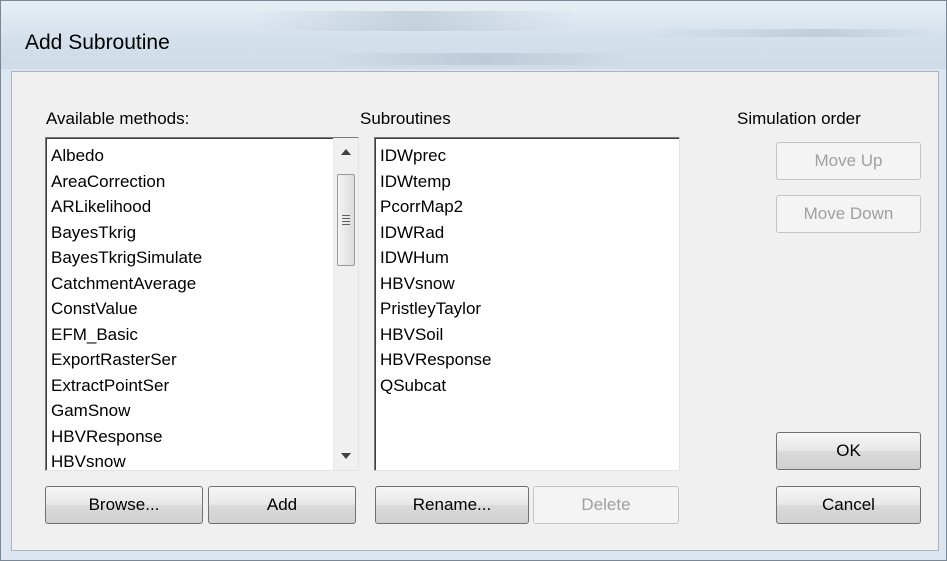  Describe the element at coordinates (436, 258) in the screenshot. I see `list-item: IDWHum` at that location.